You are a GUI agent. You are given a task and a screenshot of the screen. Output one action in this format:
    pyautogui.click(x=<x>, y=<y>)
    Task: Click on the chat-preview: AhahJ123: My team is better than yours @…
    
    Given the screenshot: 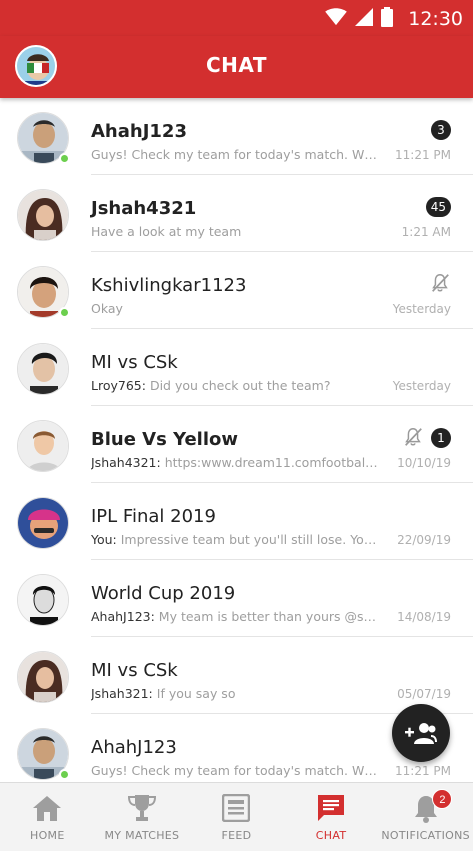 What is the action you would take?
    pyautogui.click(x=236, y=616)
    